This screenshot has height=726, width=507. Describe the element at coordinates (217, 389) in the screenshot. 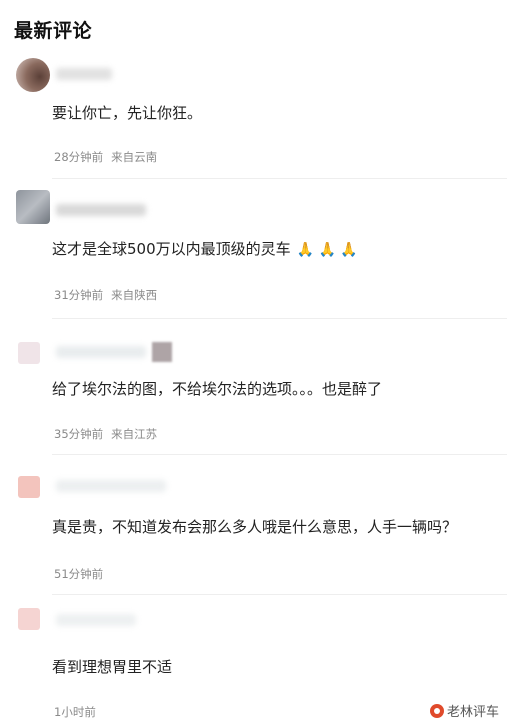

I see `comment-text: 给了埃尔法的图，不给埃尔法的选项。。。也是醉了` at that location.